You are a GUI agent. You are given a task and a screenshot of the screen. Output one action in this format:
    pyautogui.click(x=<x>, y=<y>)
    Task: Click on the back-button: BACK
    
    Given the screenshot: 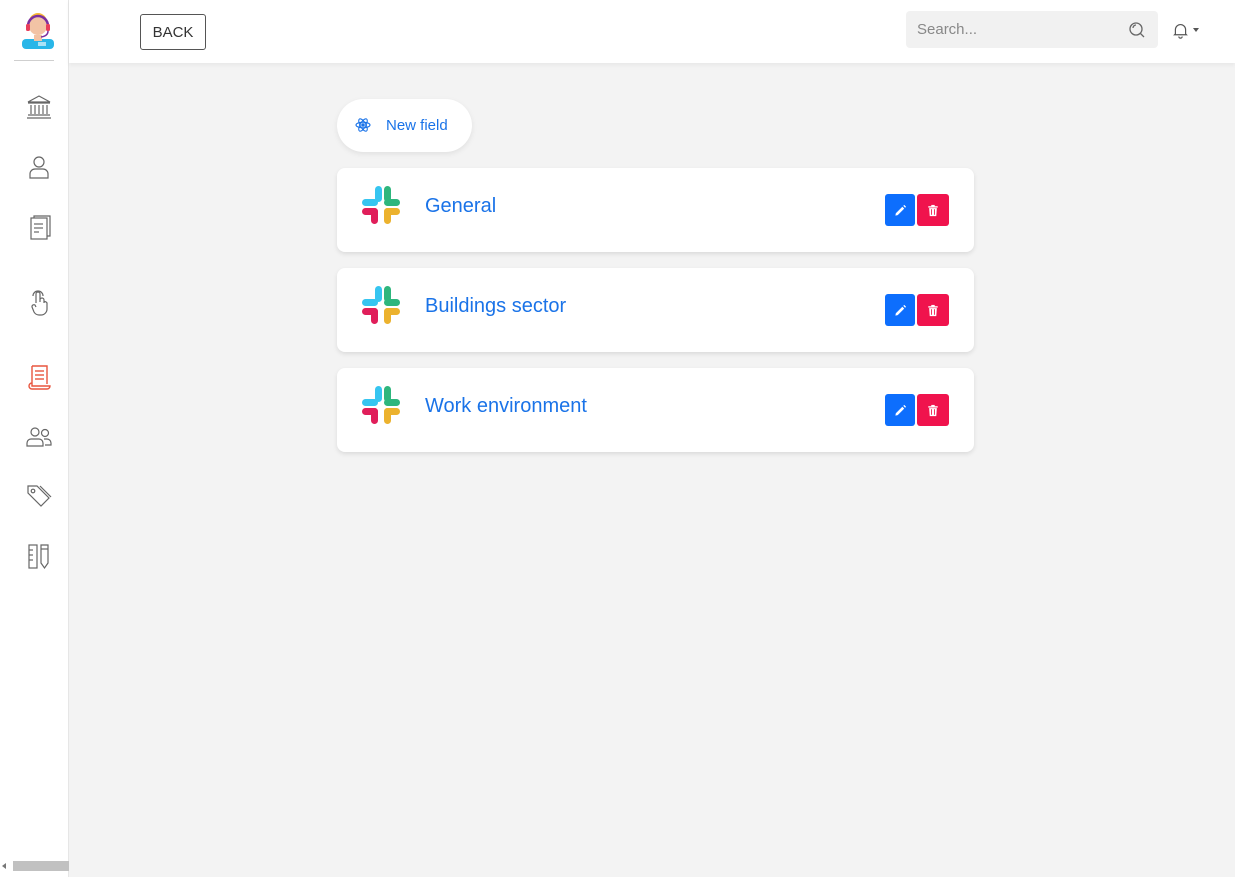 What is the action you would take?
    pyautogui.click(x=173, y=32)
    